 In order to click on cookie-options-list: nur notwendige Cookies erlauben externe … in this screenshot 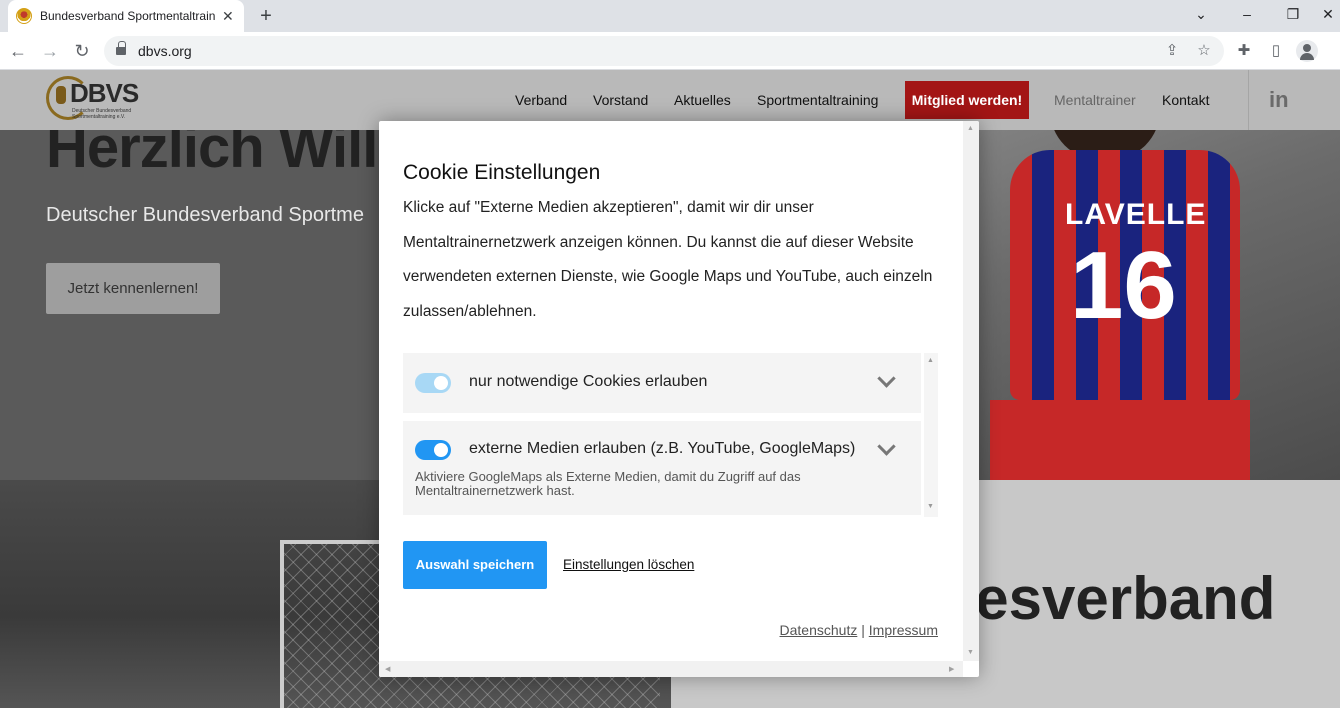, I will do `click(670, 435)`.